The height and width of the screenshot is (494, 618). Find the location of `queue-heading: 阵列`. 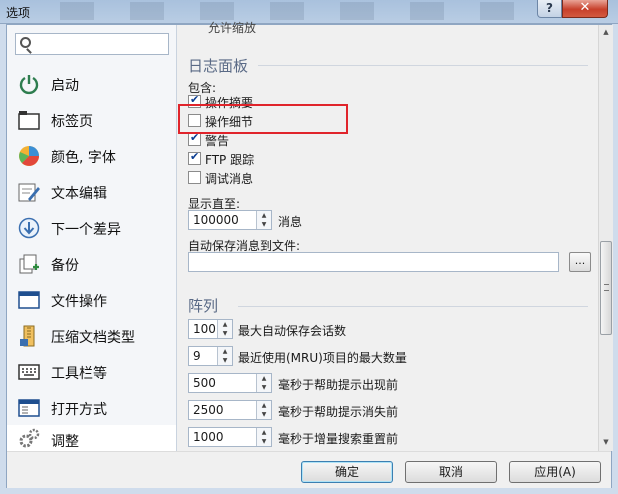

queue-heading: 阵列 is located at coordinates (203, 306).